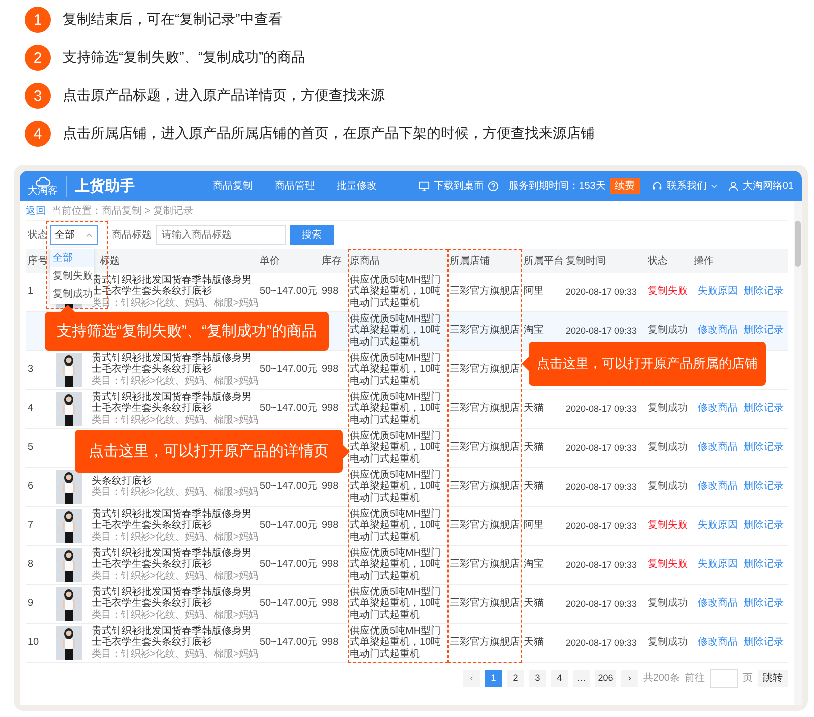 The image size is (814, 717). What do you see at coordinates (172, 20) in the screenshot?
I see `step-text: 复制结束后，可在“复制记录”中查看` at bounding box center [172, 20].